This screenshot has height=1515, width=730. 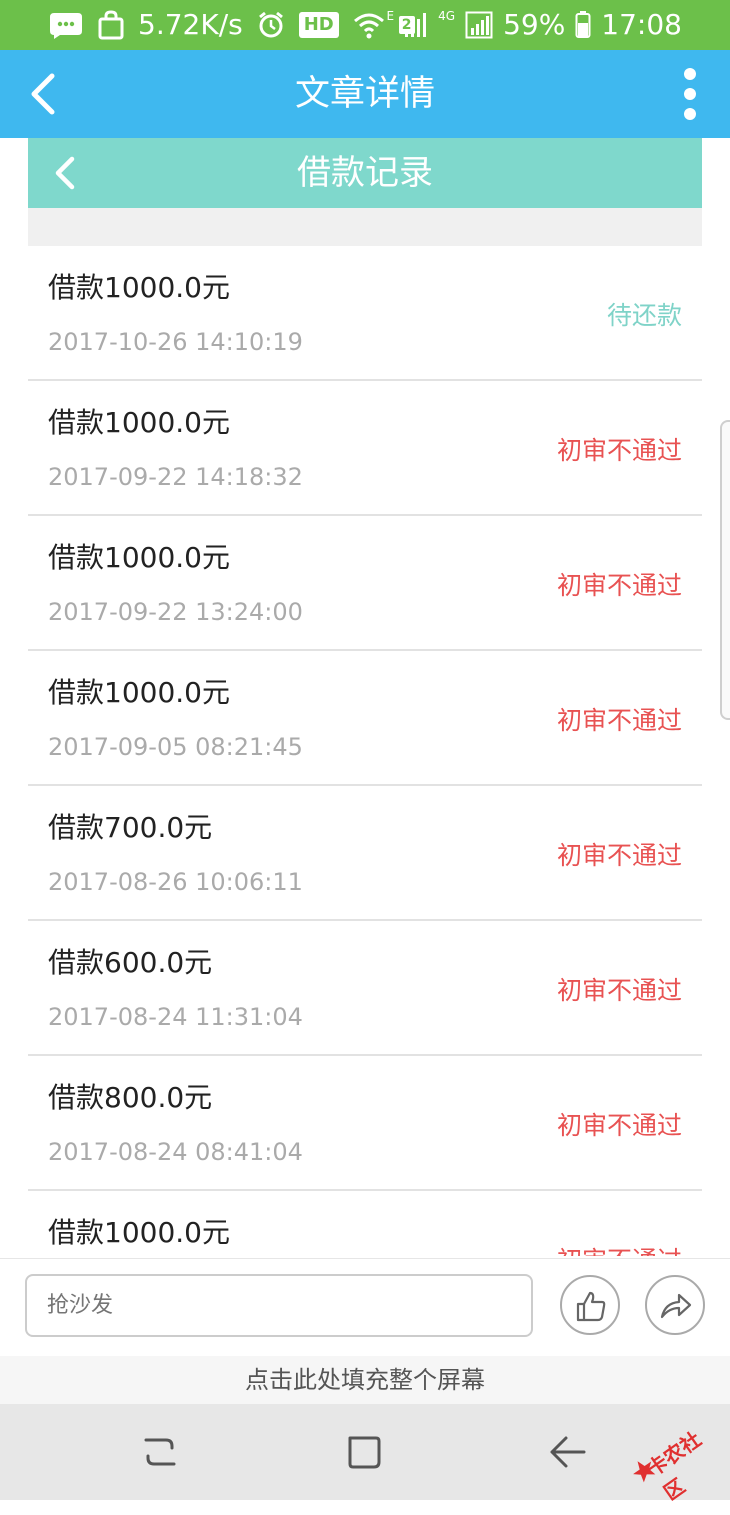 I want to click on network-speed: 5.72K/s, so click(x=190, y=24).